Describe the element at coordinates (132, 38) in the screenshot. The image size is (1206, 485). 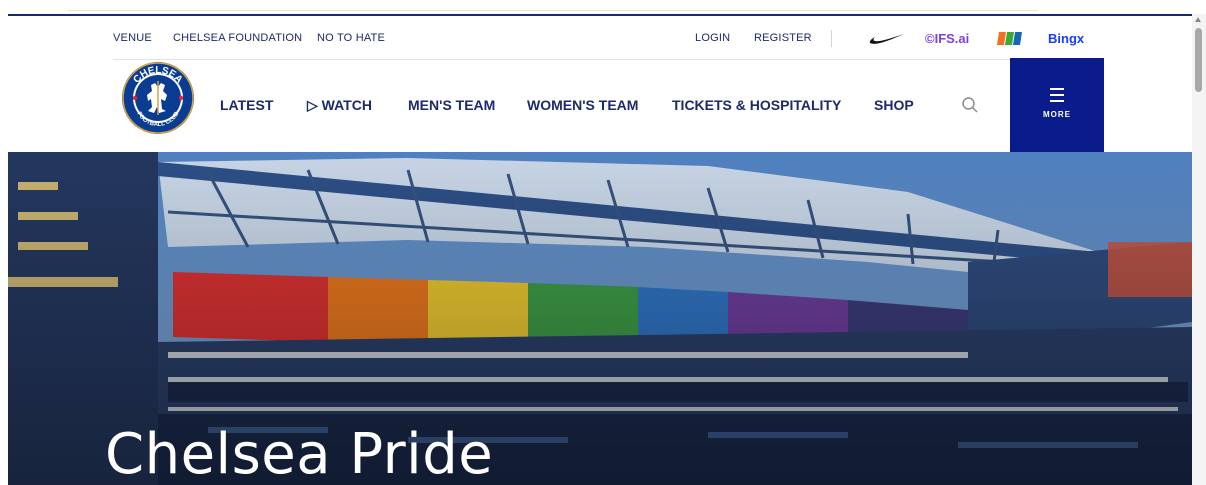
I see `venue-link: VENUE` at that location.